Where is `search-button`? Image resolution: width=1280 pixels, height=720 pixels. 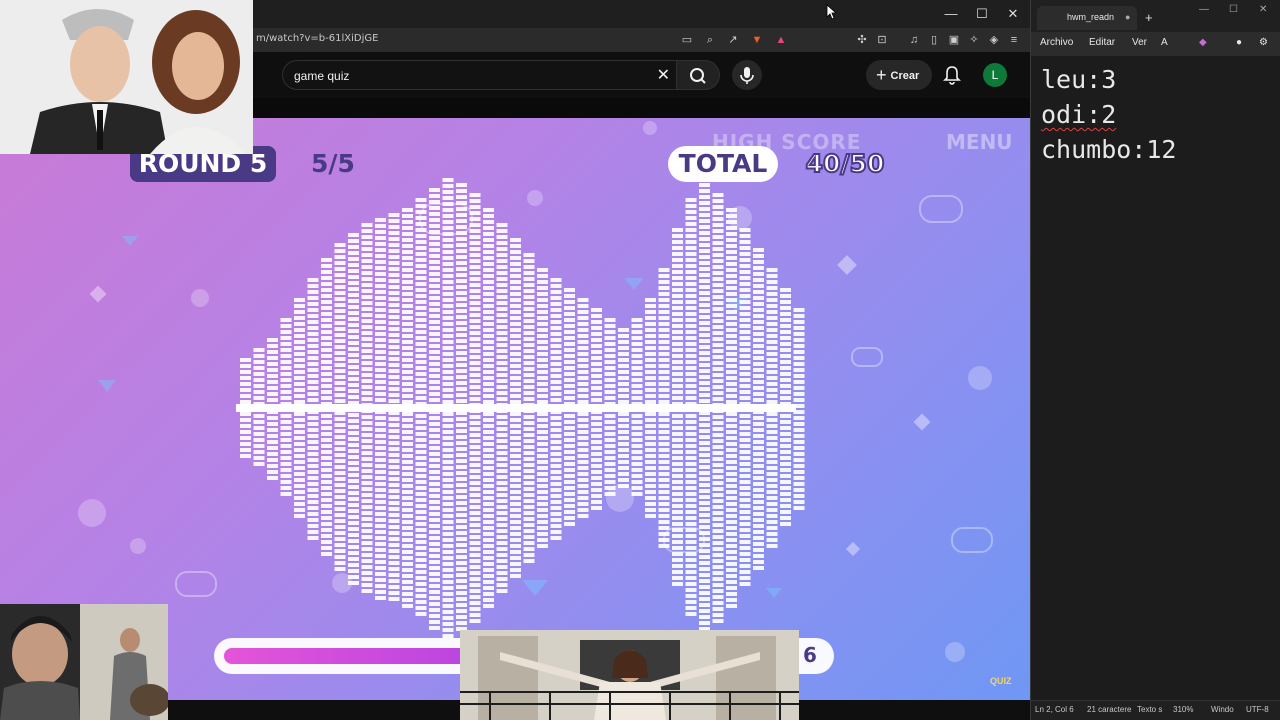
search-button is located at coordinates (698, 75).